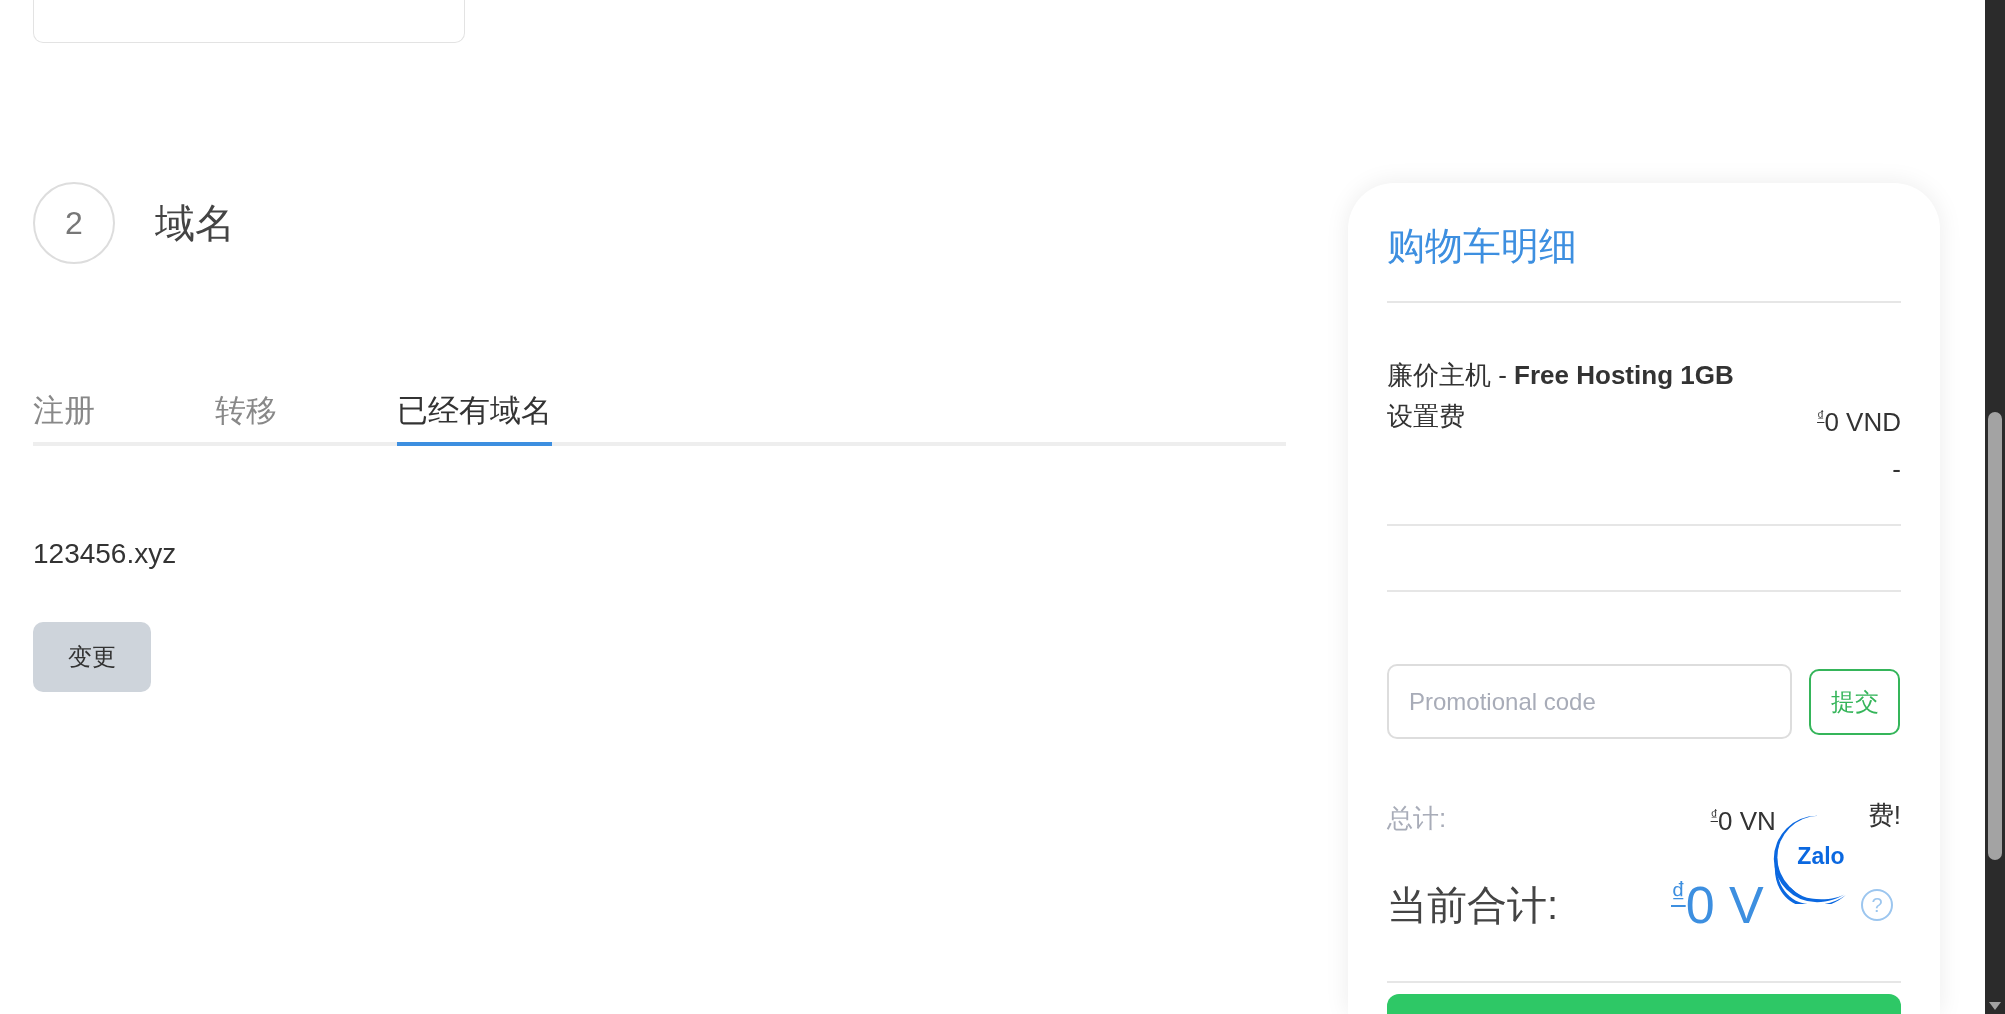 The image size is (2005, 1014). I want to click on current-total-price: $^{₫}$0 V, so click(1718, 905).